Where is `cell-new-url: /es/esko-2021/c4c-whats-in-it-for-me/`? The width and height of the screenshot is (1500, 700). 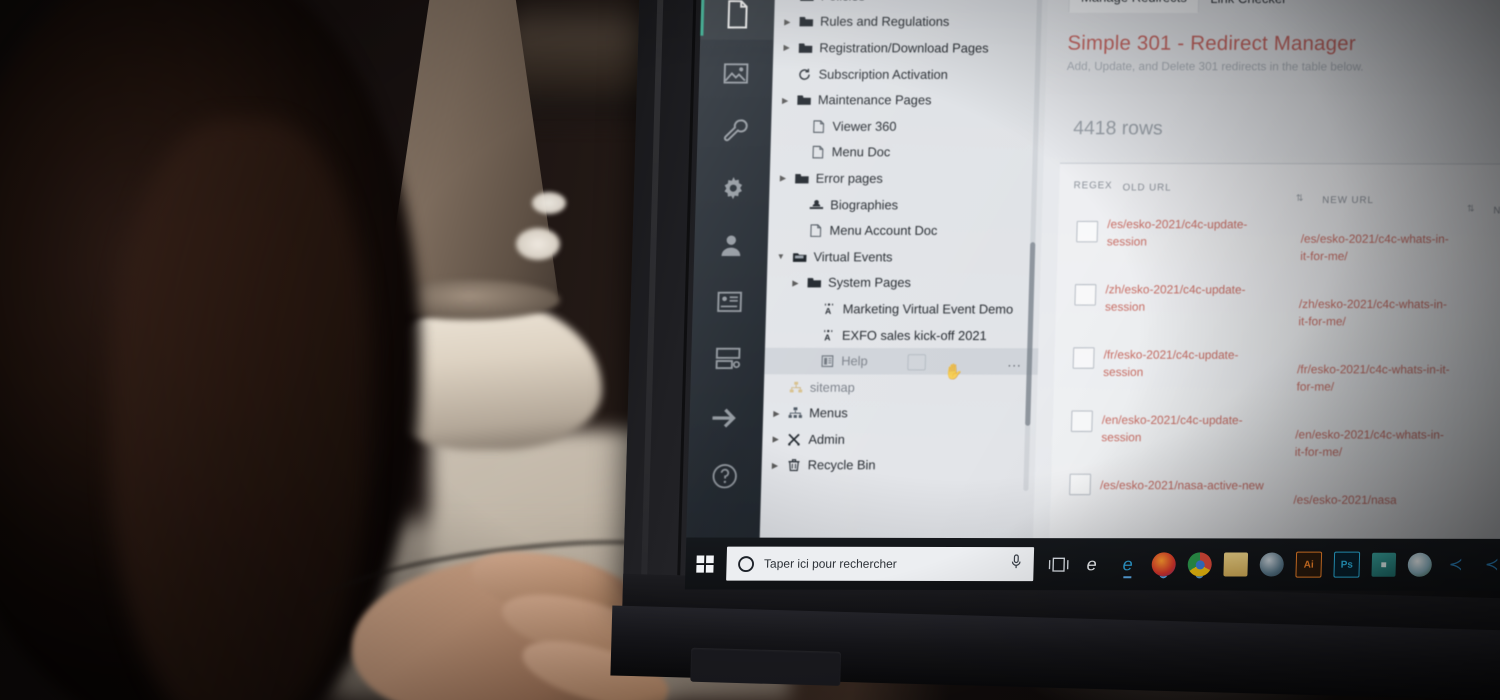 cell-new-url: /es/esko-2021/c4c-whats-in-it-for-me/ is located at coordinates (1377, 248).